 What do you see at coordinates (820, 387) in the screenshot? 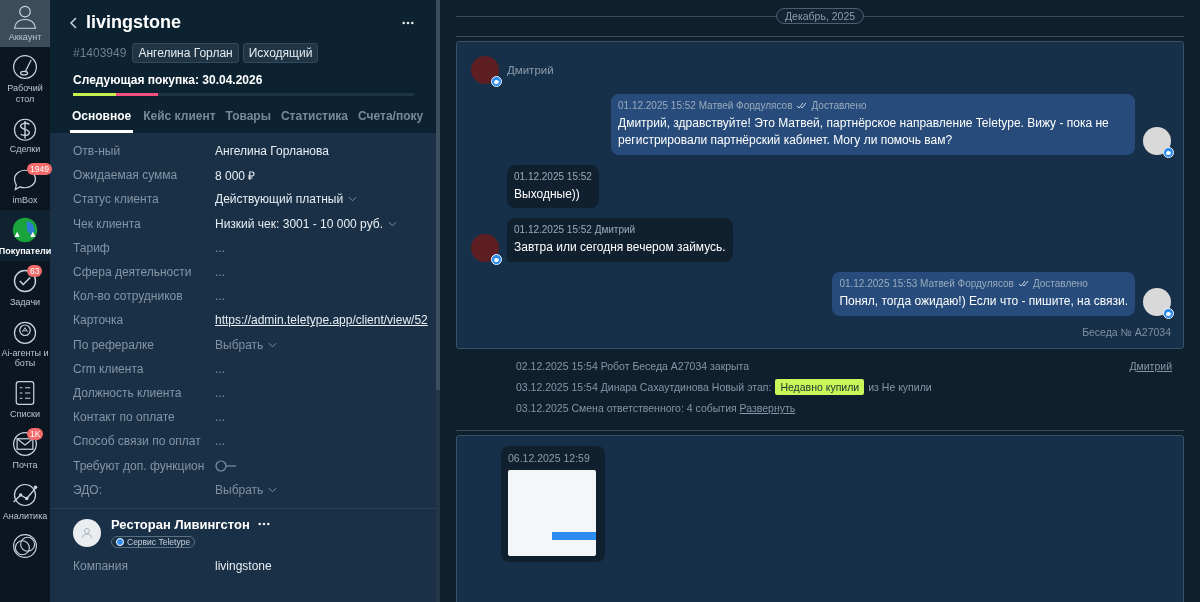
I see `stage-tag: Недавно купили` at bounding box center [820, 387].